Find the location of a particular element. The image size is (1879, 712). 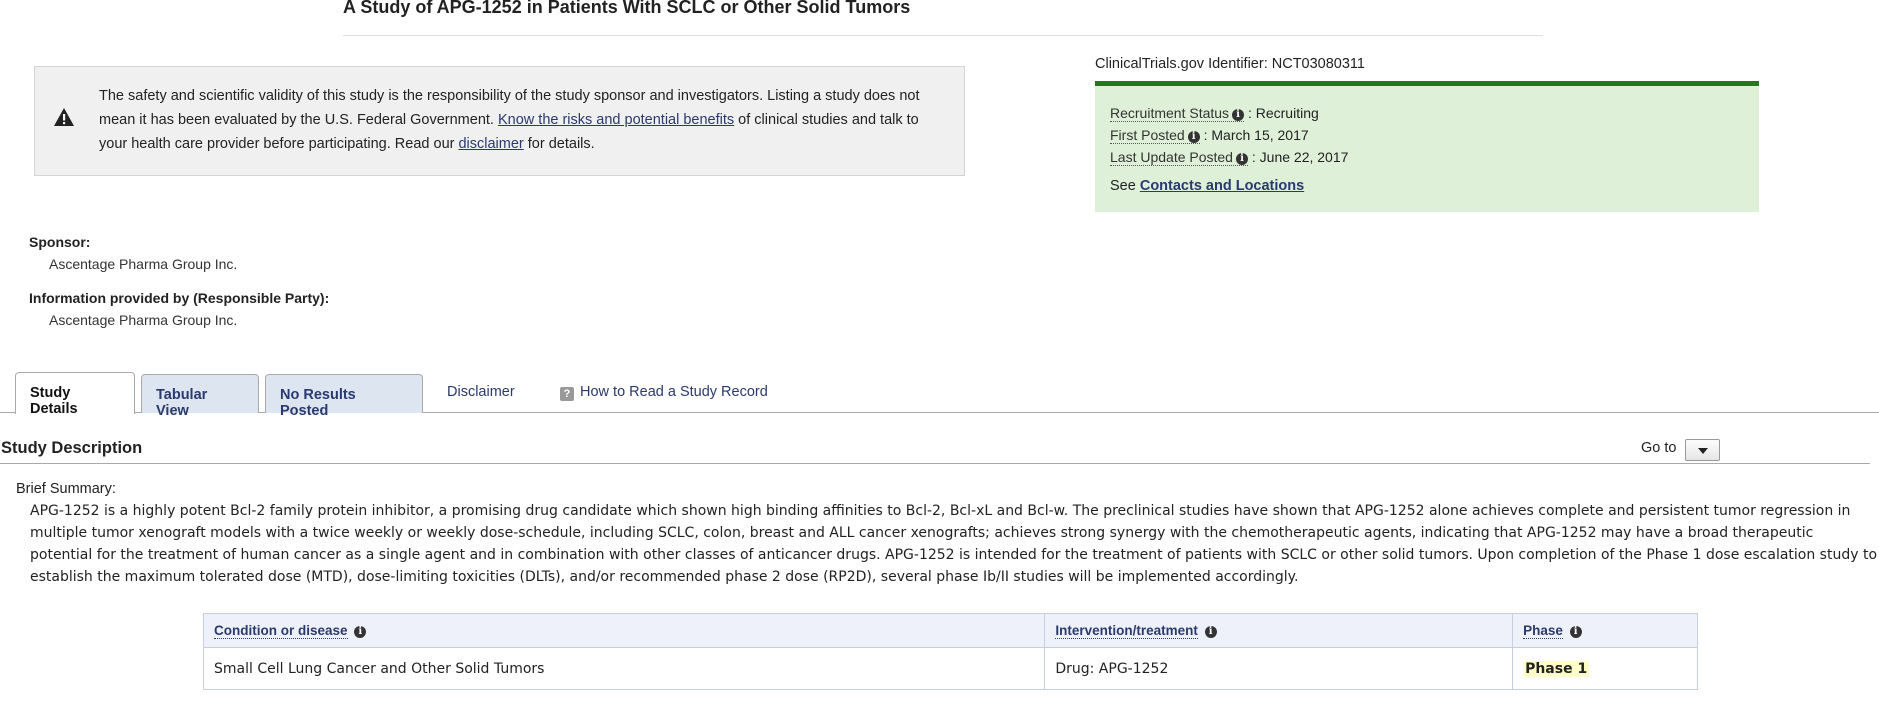

responsible-party-value: Ascentage Pharma Group Inc. is located at coordinates (143, 320).